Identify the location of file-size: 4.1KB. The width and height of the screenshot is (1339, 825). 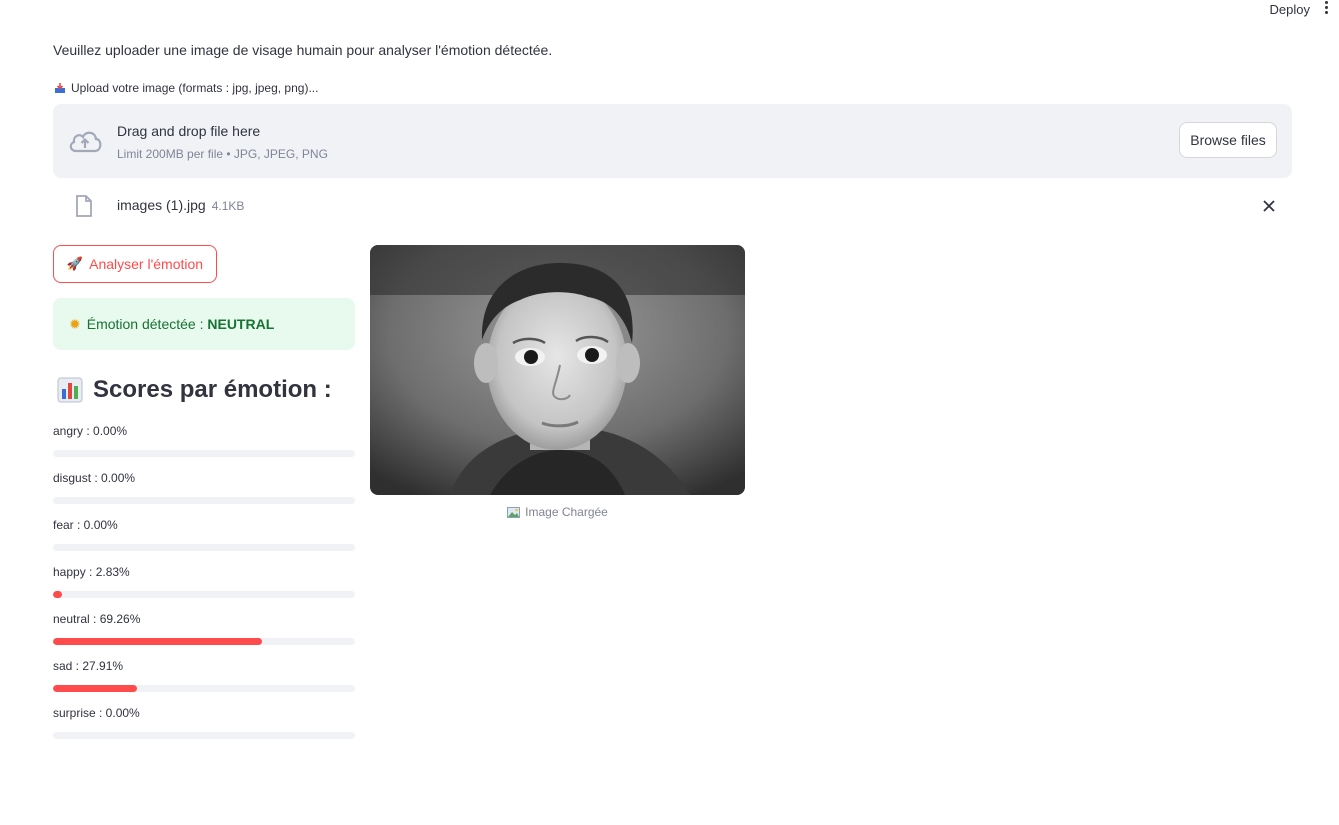
(228, 206).